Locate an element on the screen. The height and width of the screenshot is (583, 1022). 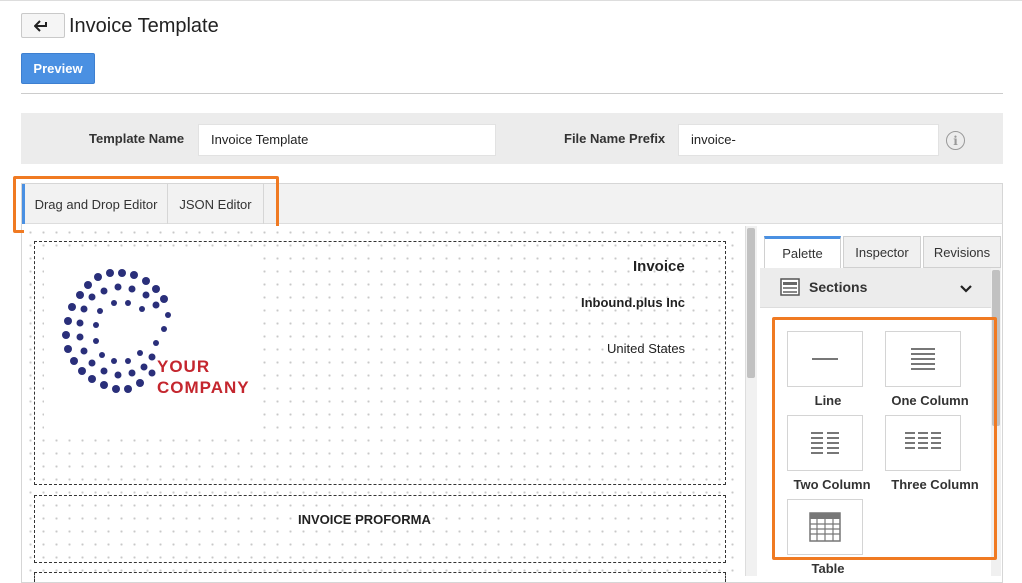
header-divider is located at coordinates (512, 93).